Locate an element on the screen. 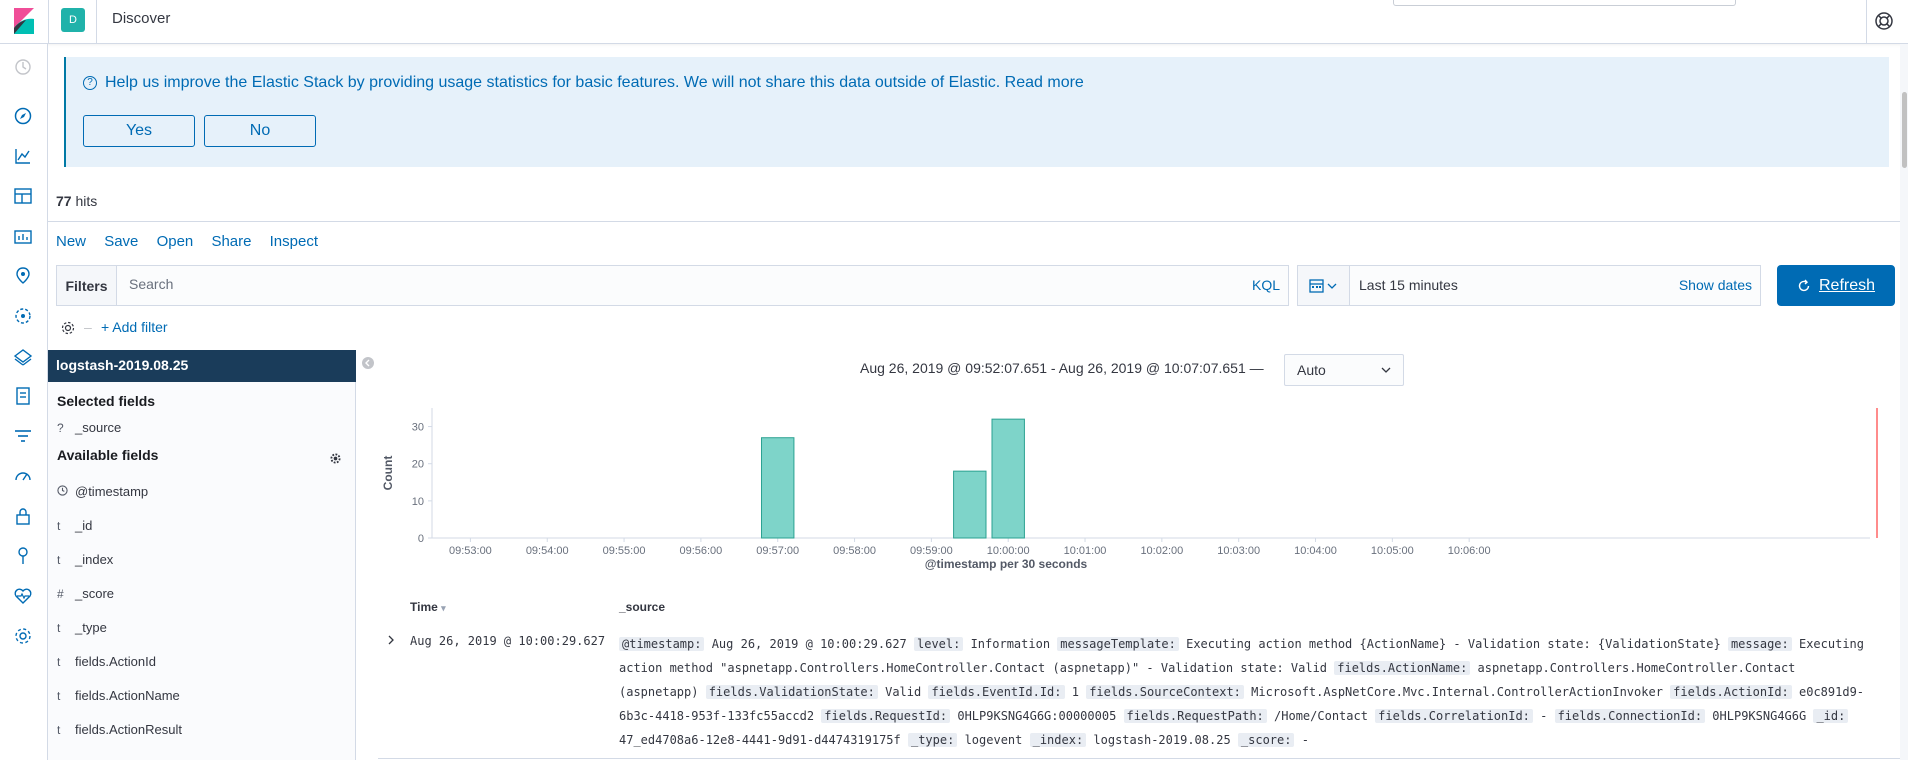  filter-settings-gear-icon is located at coordinates (68, 328).